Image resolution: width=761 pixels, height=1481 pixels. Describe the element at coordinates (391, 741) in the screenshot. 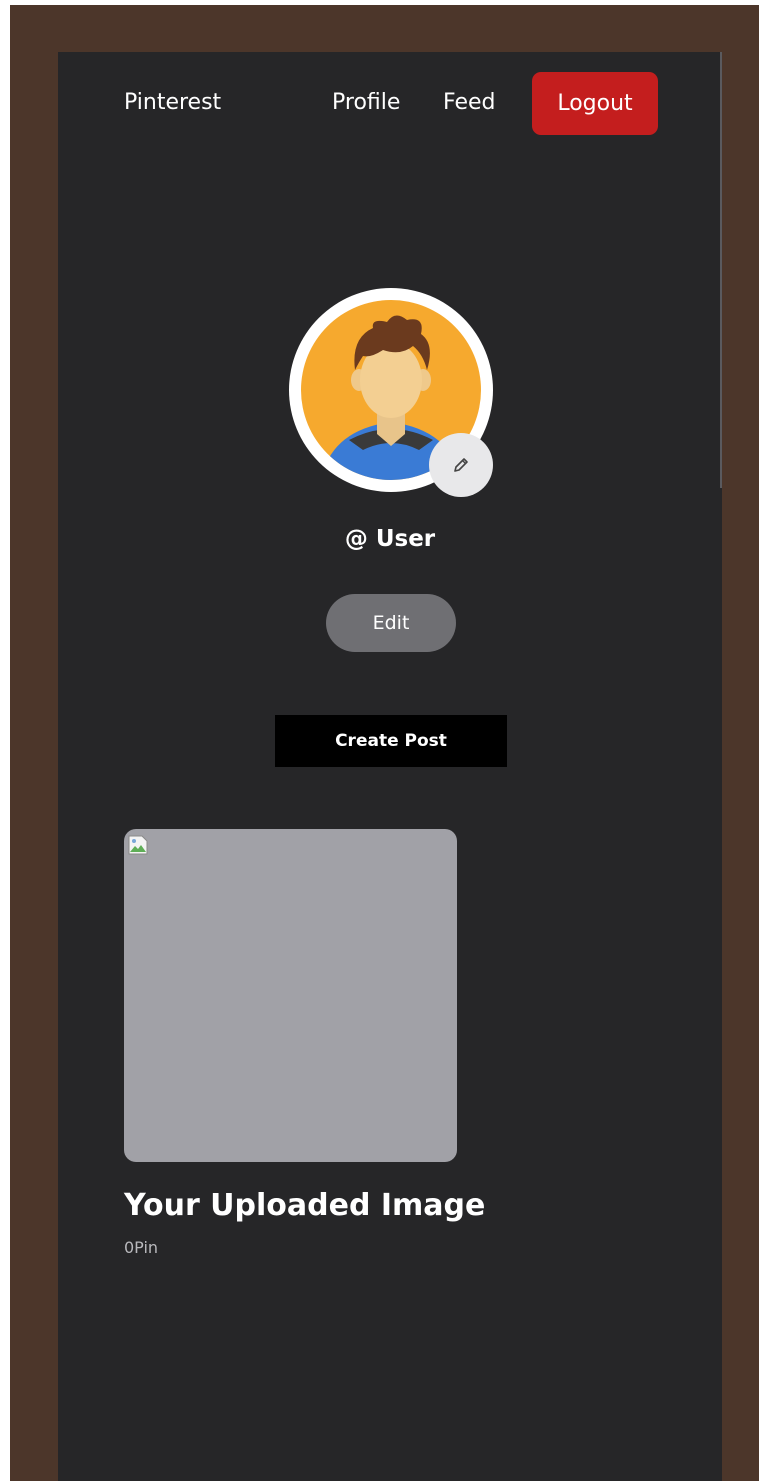

I see `create-post-button: Create Post` at that location.